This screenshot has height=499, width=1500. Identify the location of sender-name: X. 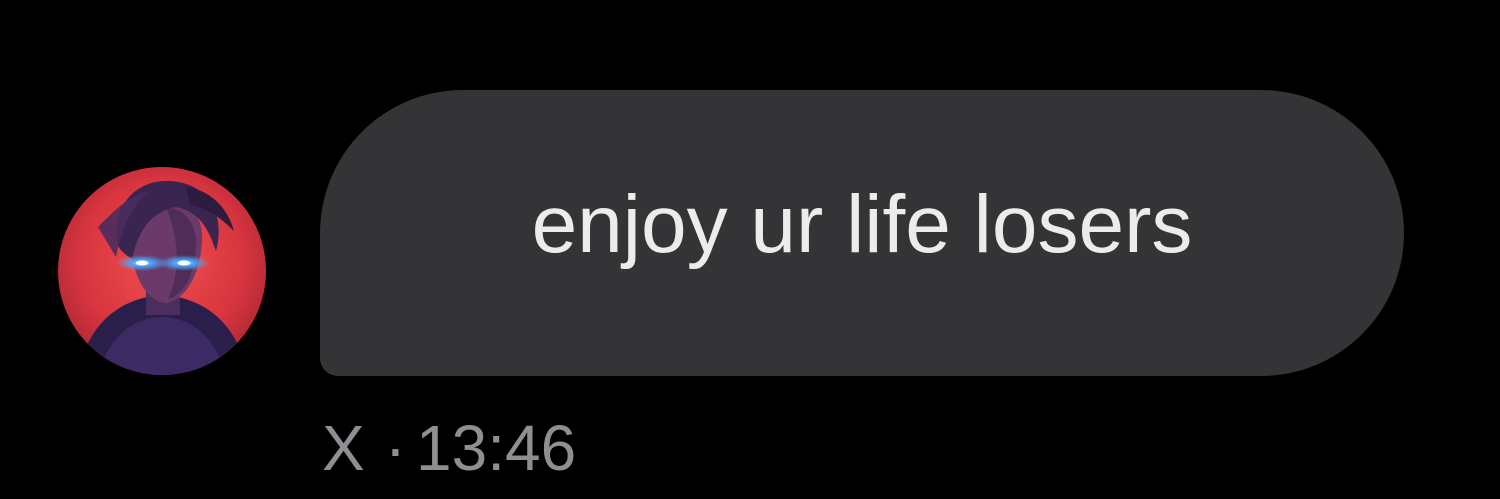
(343, 448).